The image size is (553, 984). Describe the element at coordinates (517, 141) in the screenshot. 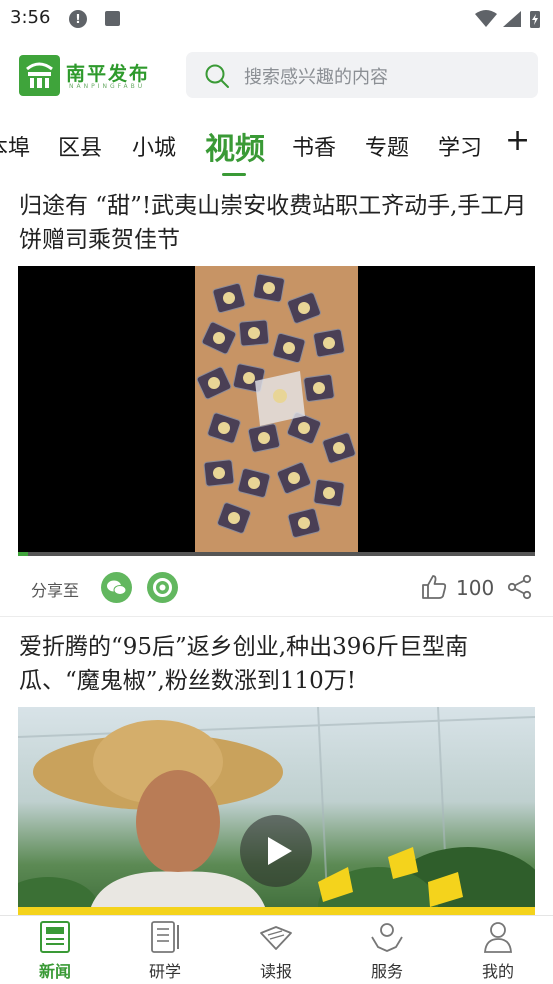

I see `add-channel-button: +` at that location.